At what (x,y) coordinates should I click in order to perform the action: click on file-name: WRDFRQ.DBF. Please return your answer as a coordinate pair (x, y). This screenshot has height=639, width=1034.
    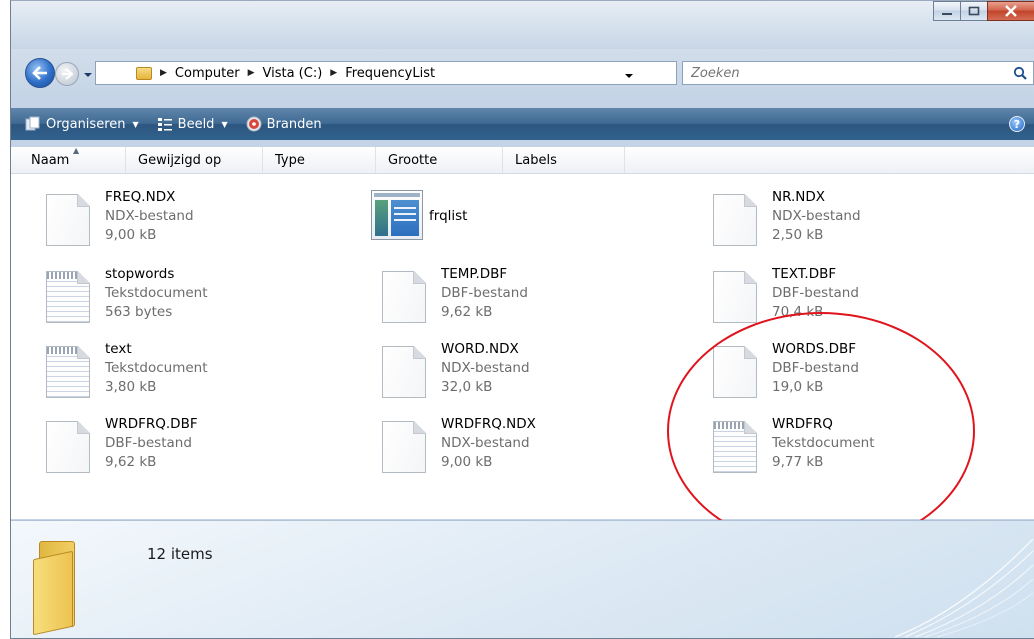
    Looking at the image, I should click on (151, 424).